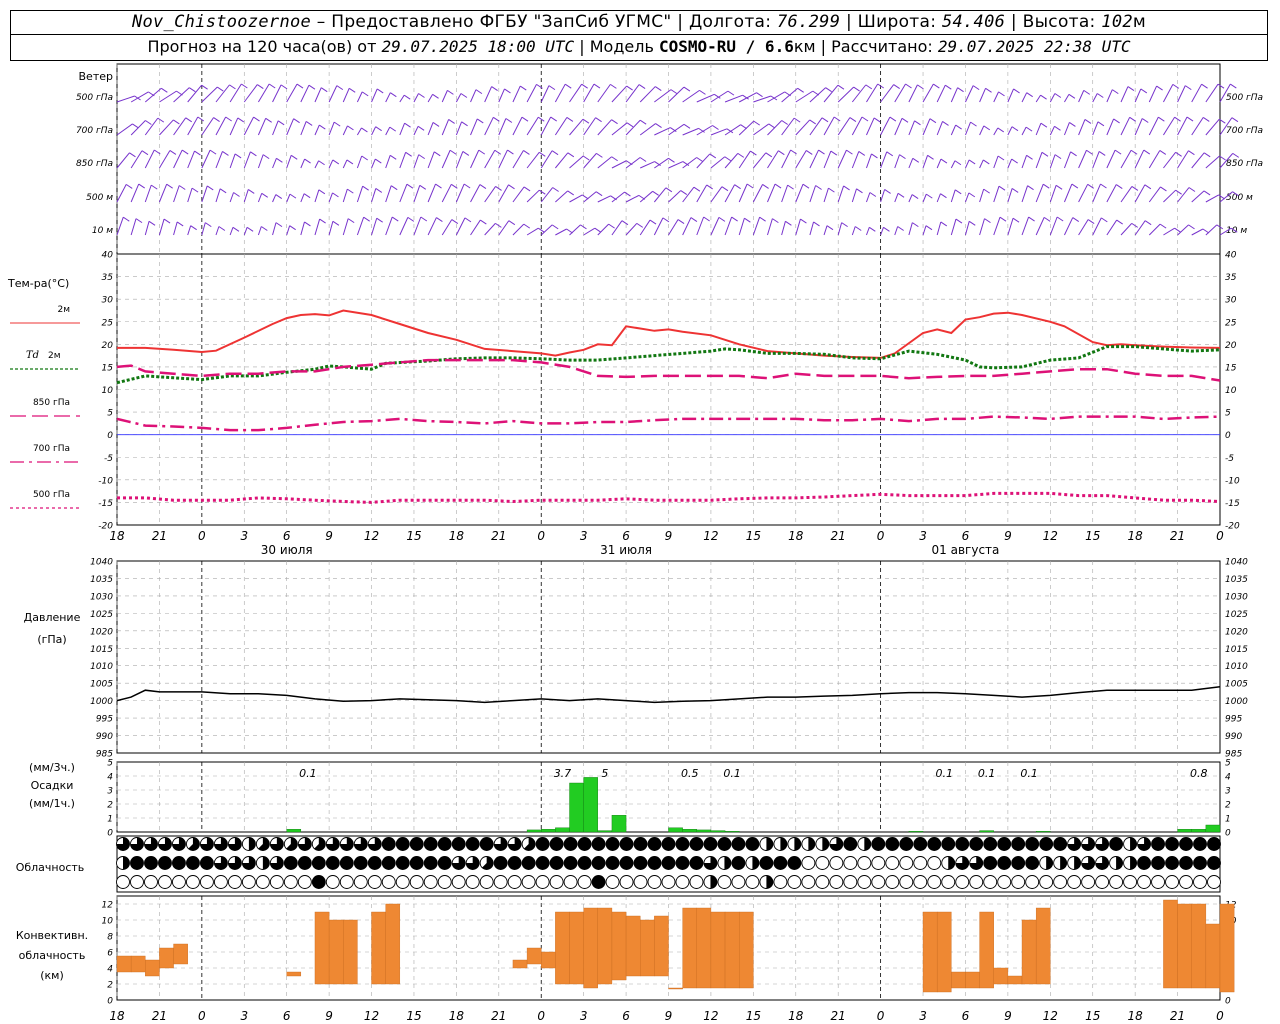 The image size is (1280, 1024). Describe the element at coordinates (604, 773) in the screenshot. I see `precip-3h-label: 5` at that location.